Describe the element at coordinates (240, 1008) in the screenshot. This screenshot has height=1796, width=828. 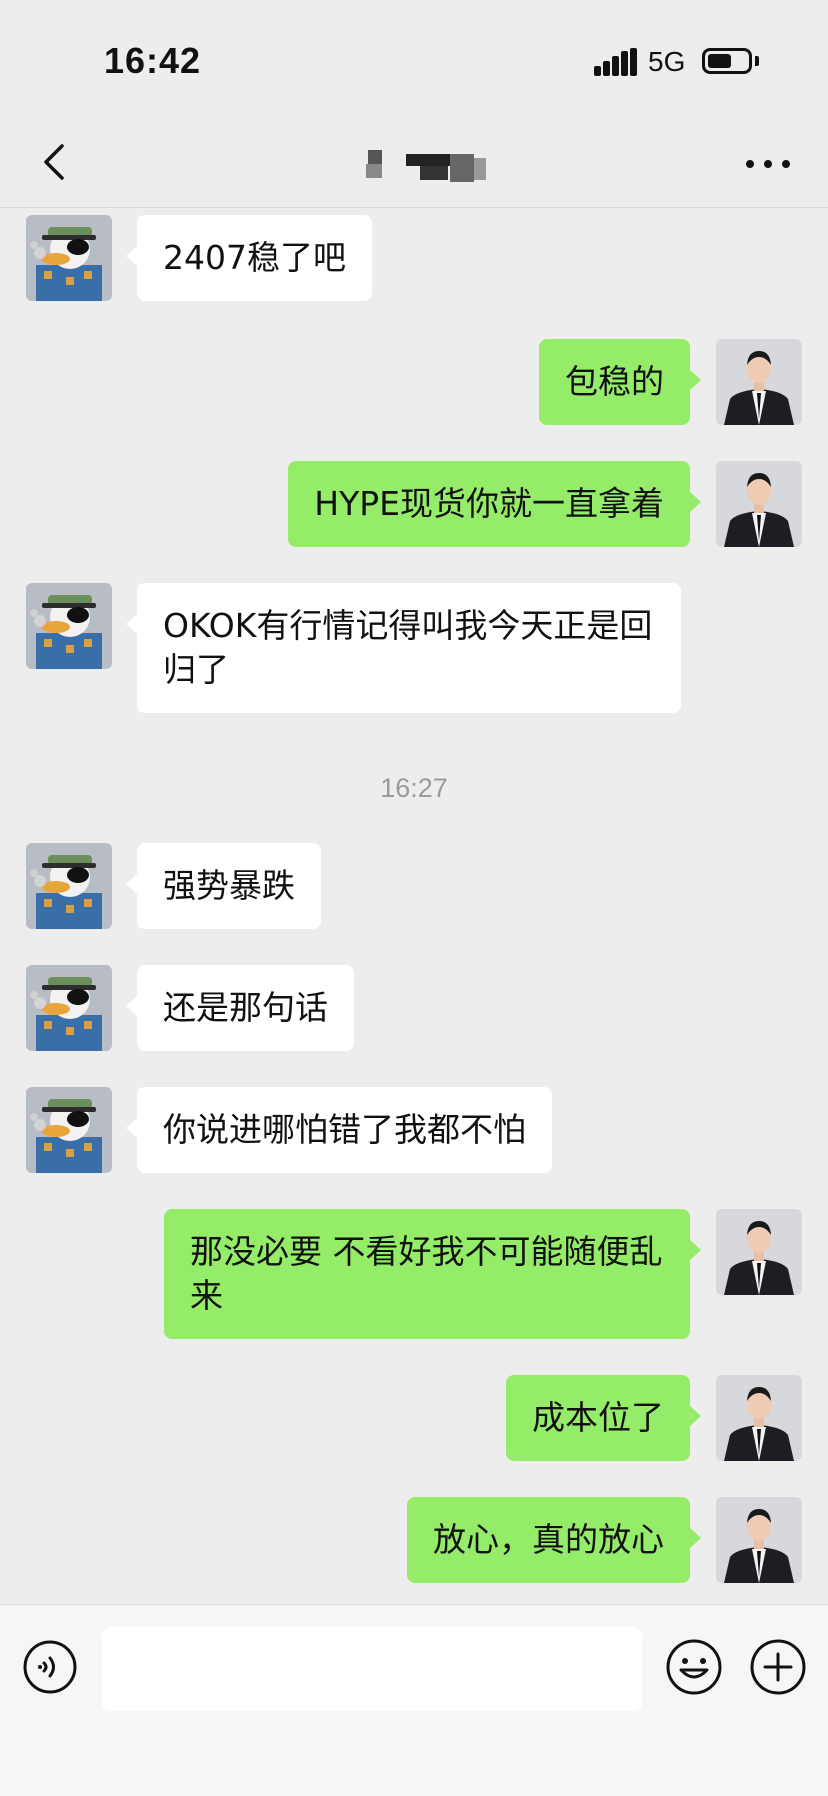
I see `message-bubble-incoming: 还是那句话` at that location.